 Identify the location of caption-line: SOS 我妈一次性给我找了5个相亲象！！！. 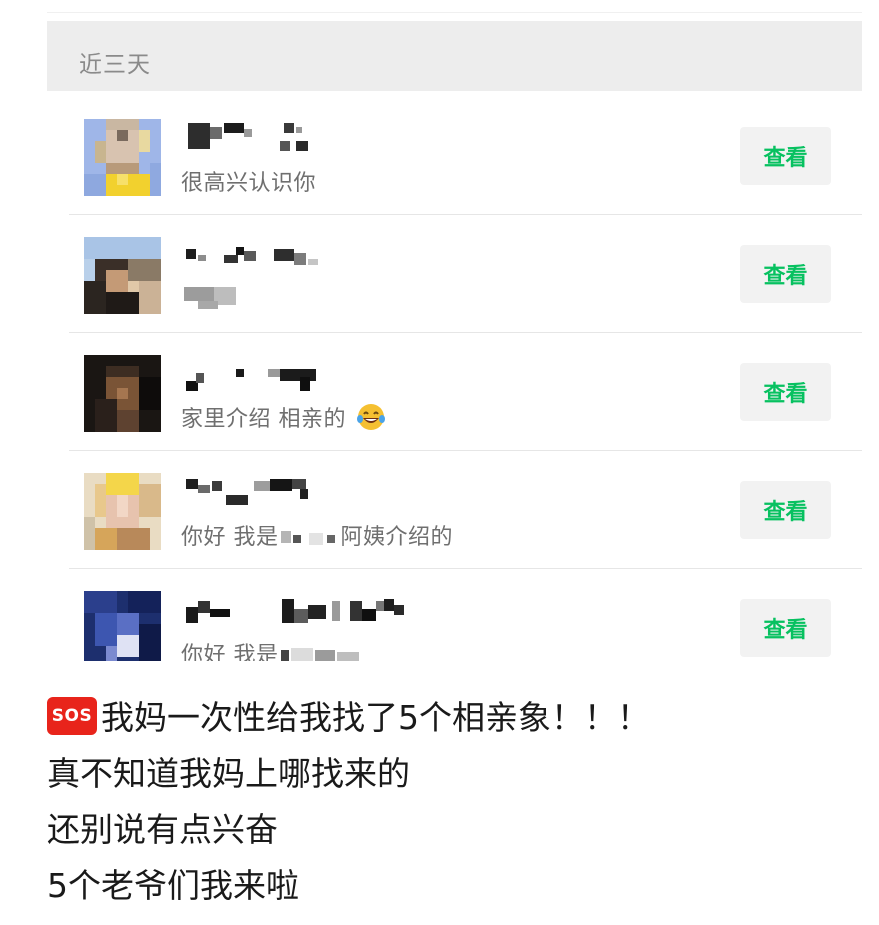
(447, 718).